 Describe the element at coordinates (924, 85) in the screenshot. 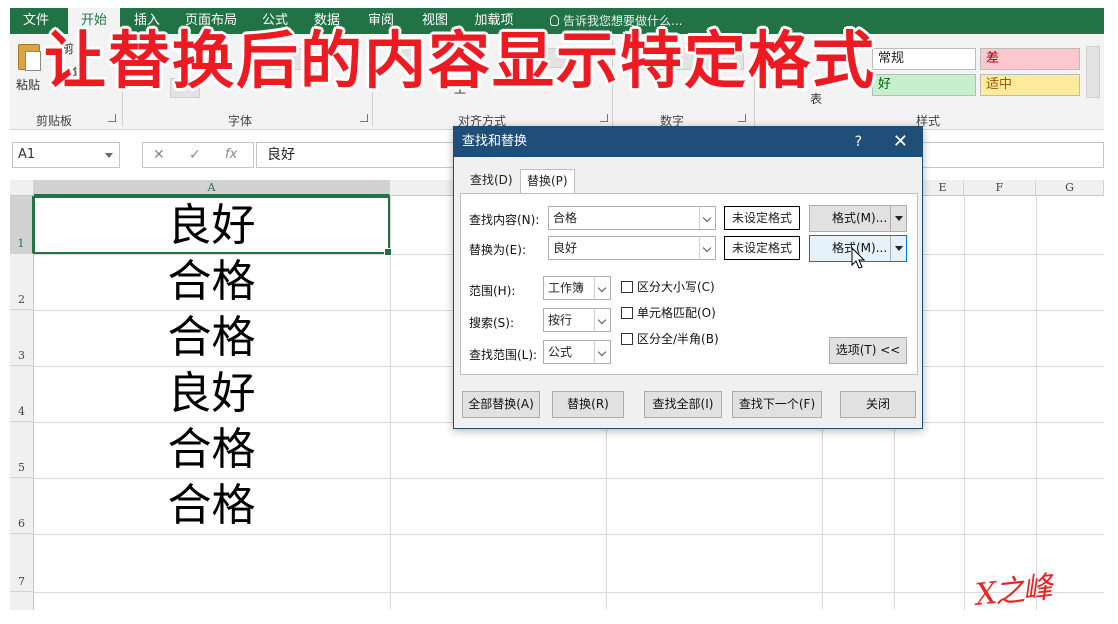

I see `style-good: 好` at that location.